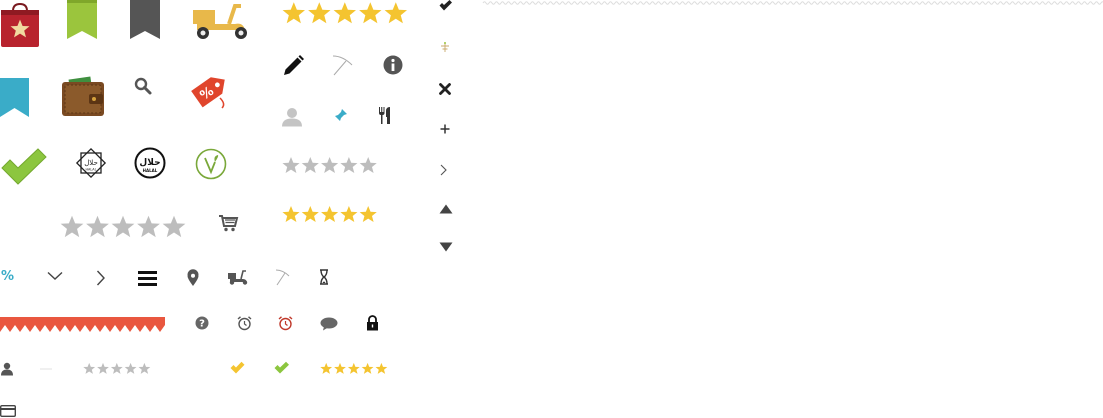  I want to click on pickaxe-icon, so click(283, 278).